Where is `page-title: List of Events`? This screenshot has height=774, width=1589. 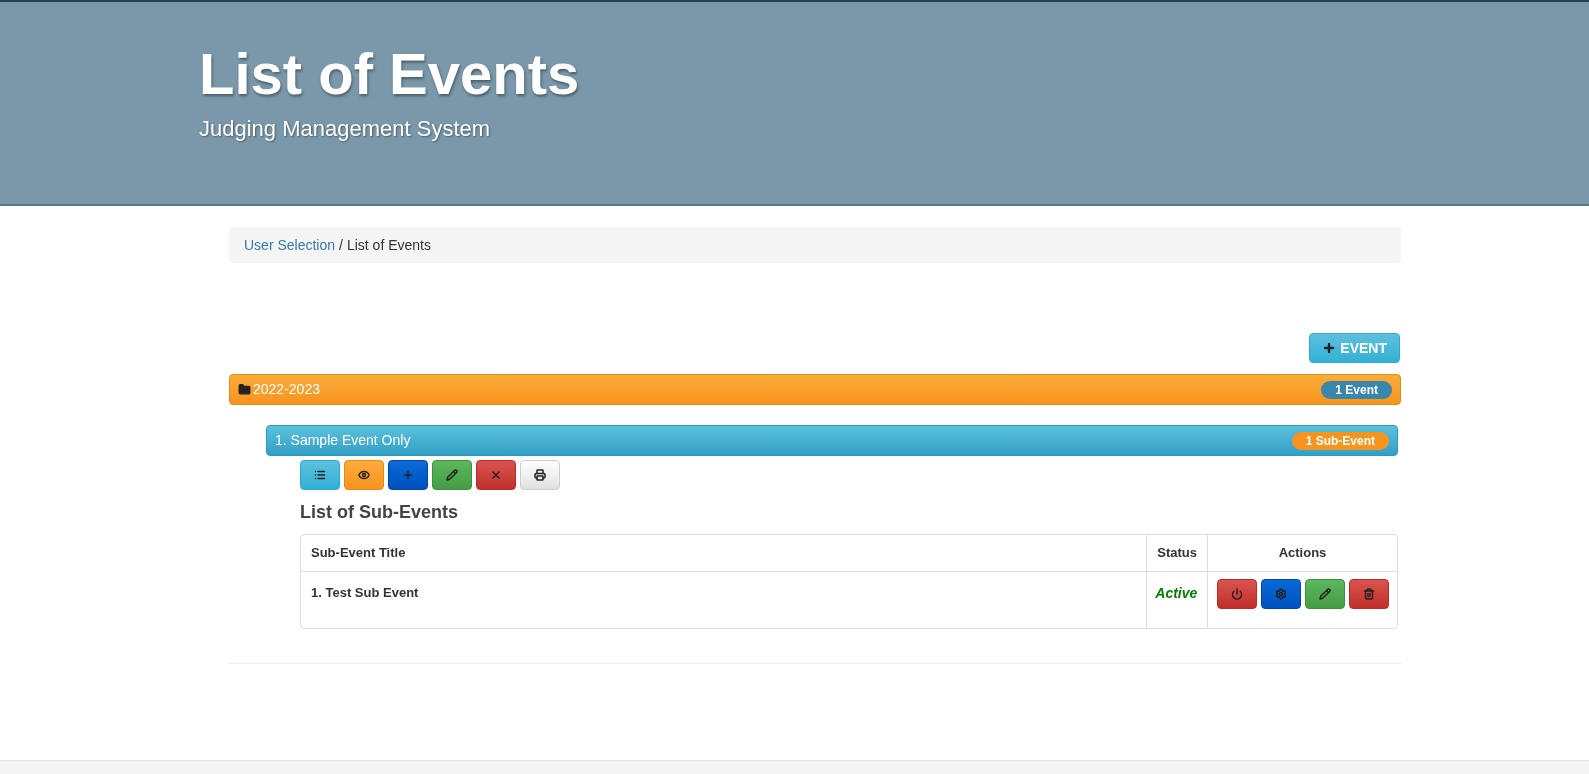
page-title: List of Events is located at coordinates (390, 74).